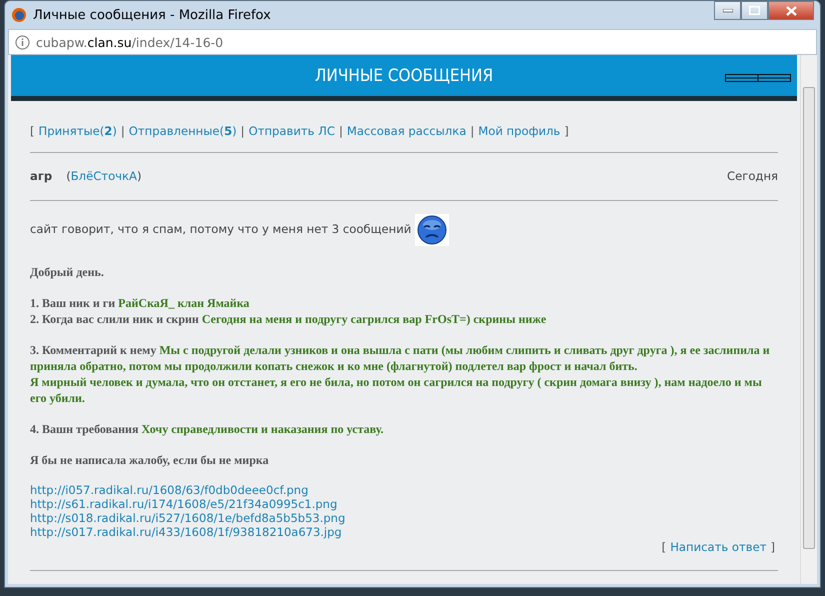 The width and height of the screenshot is (825, 596). What do you see at coordinates (758, 78) in the screenshot?
I see `menu-icon` at bounding box center [758, 78].